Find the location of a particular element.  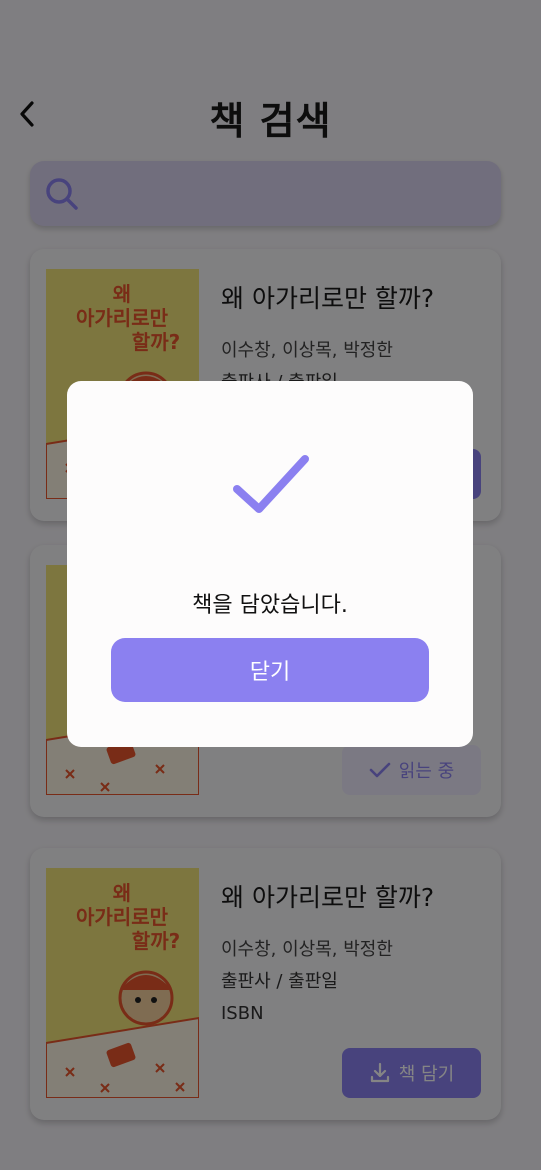

close-button-label: 닫기 is located at coordinates (270, 672).